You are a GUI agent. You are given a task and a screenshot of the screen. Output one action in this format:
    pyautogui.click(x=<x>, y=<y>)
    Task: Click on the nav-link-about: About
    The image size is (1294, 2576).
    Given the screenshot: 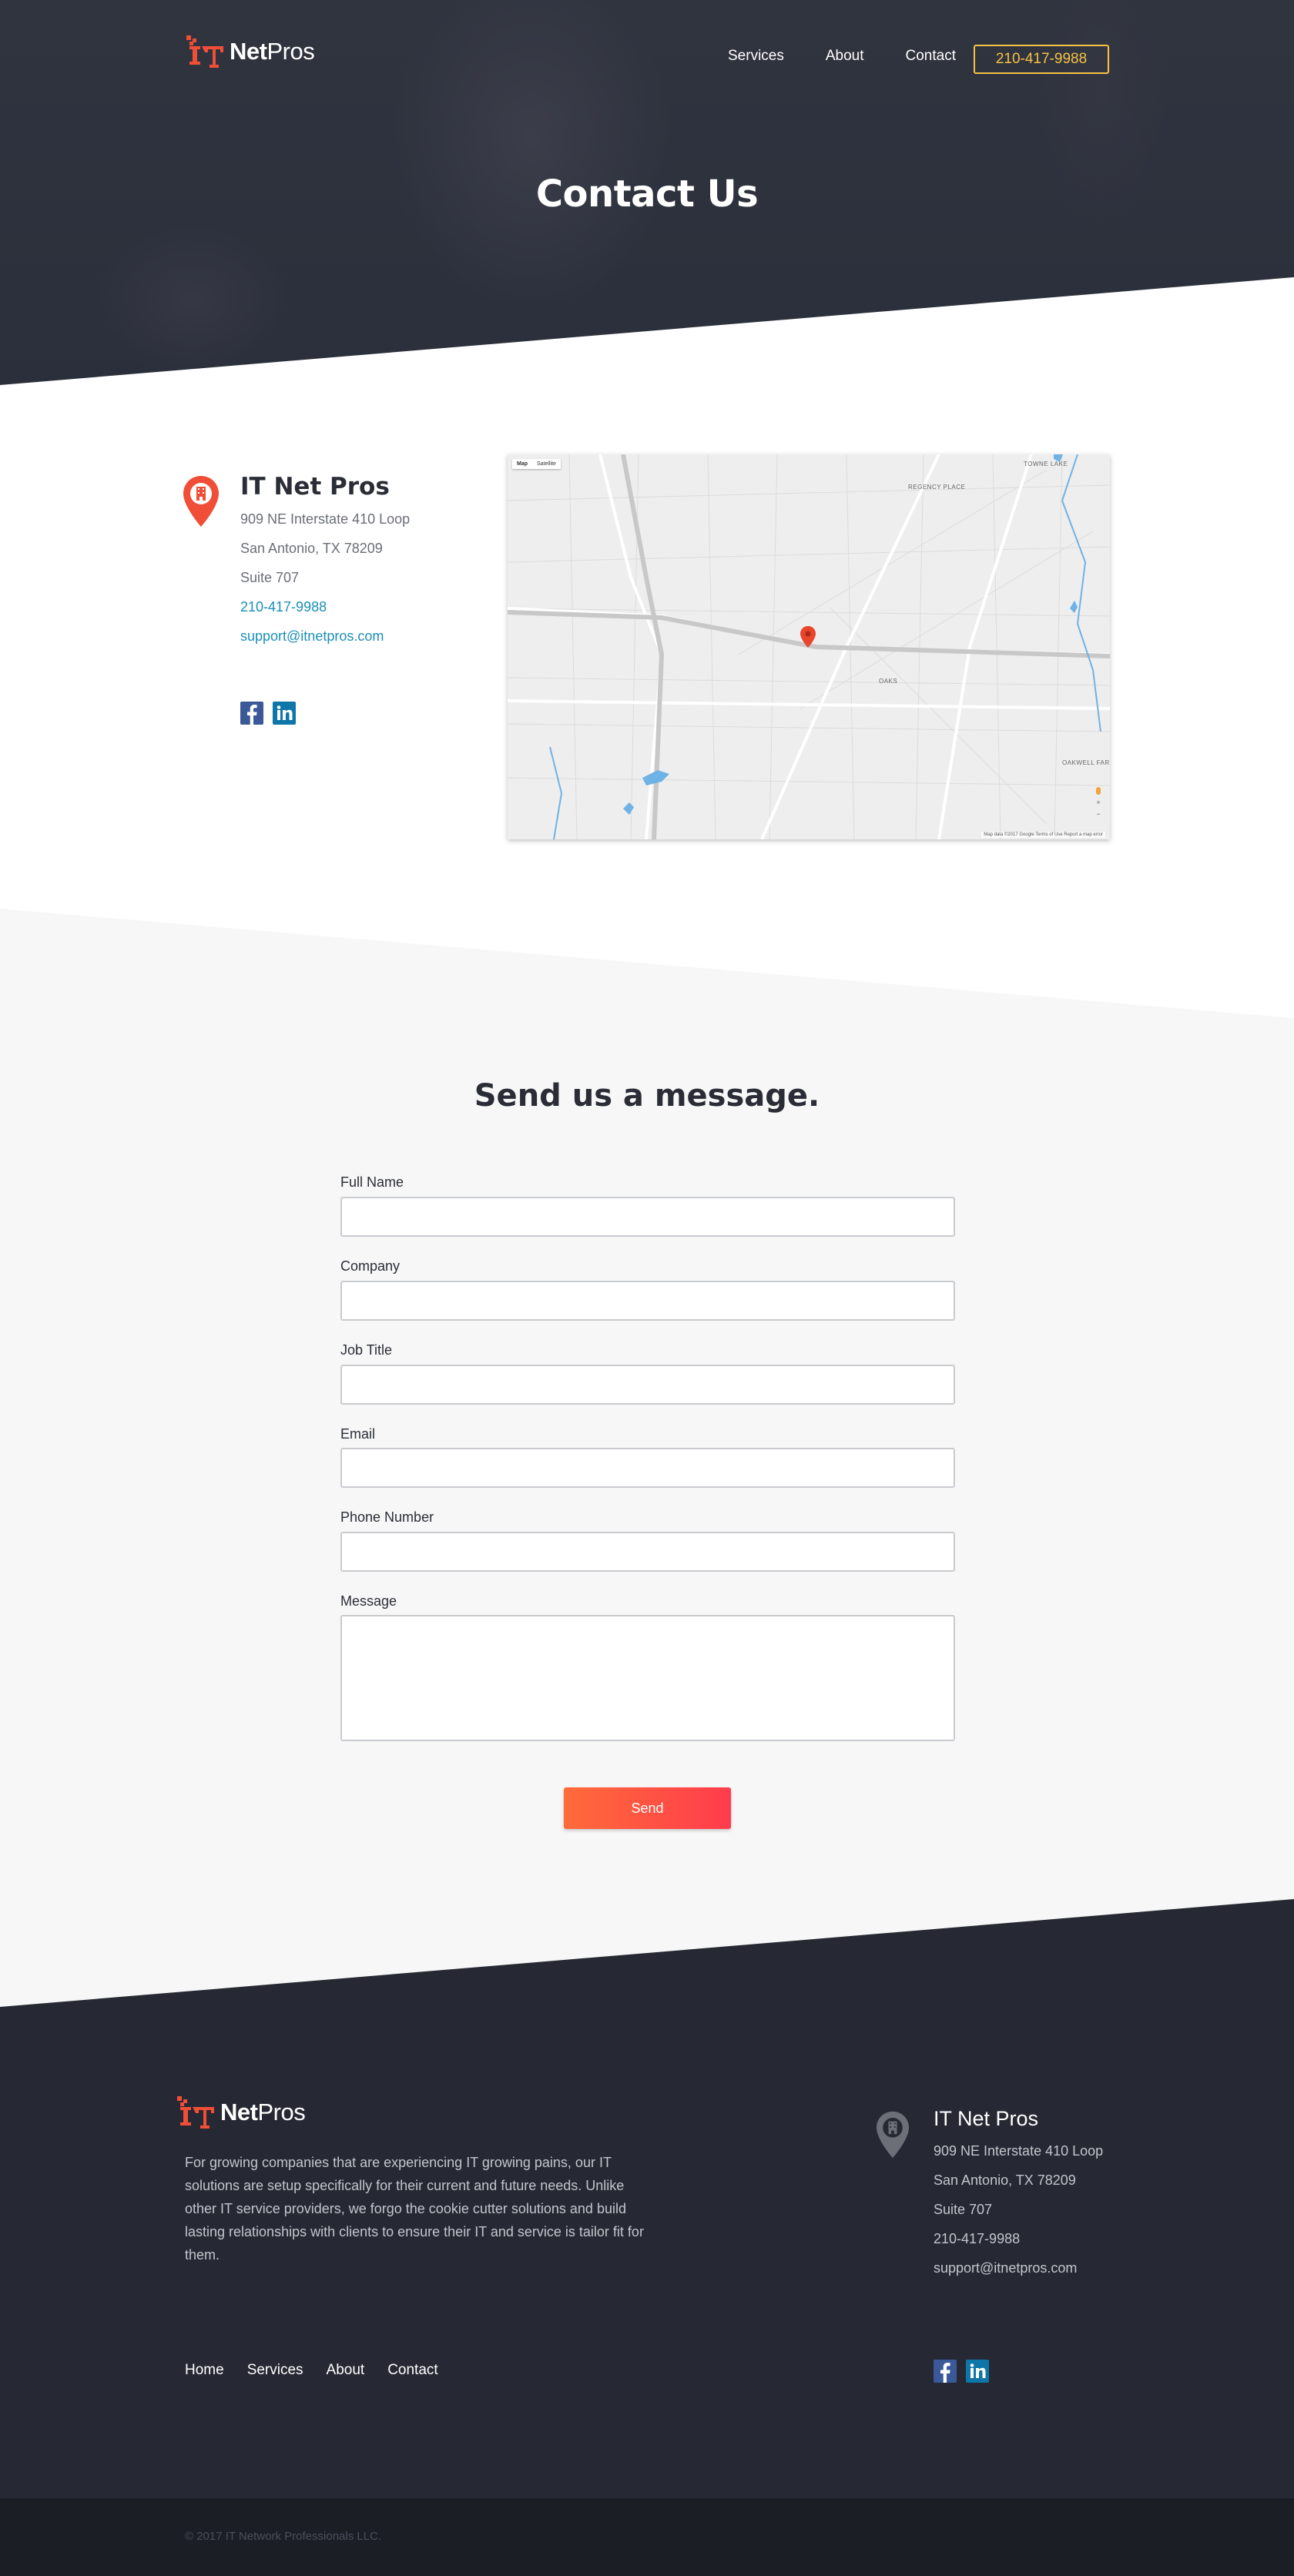 What is the action you would take?
    pyautogui.click(x=845, y=57)
    